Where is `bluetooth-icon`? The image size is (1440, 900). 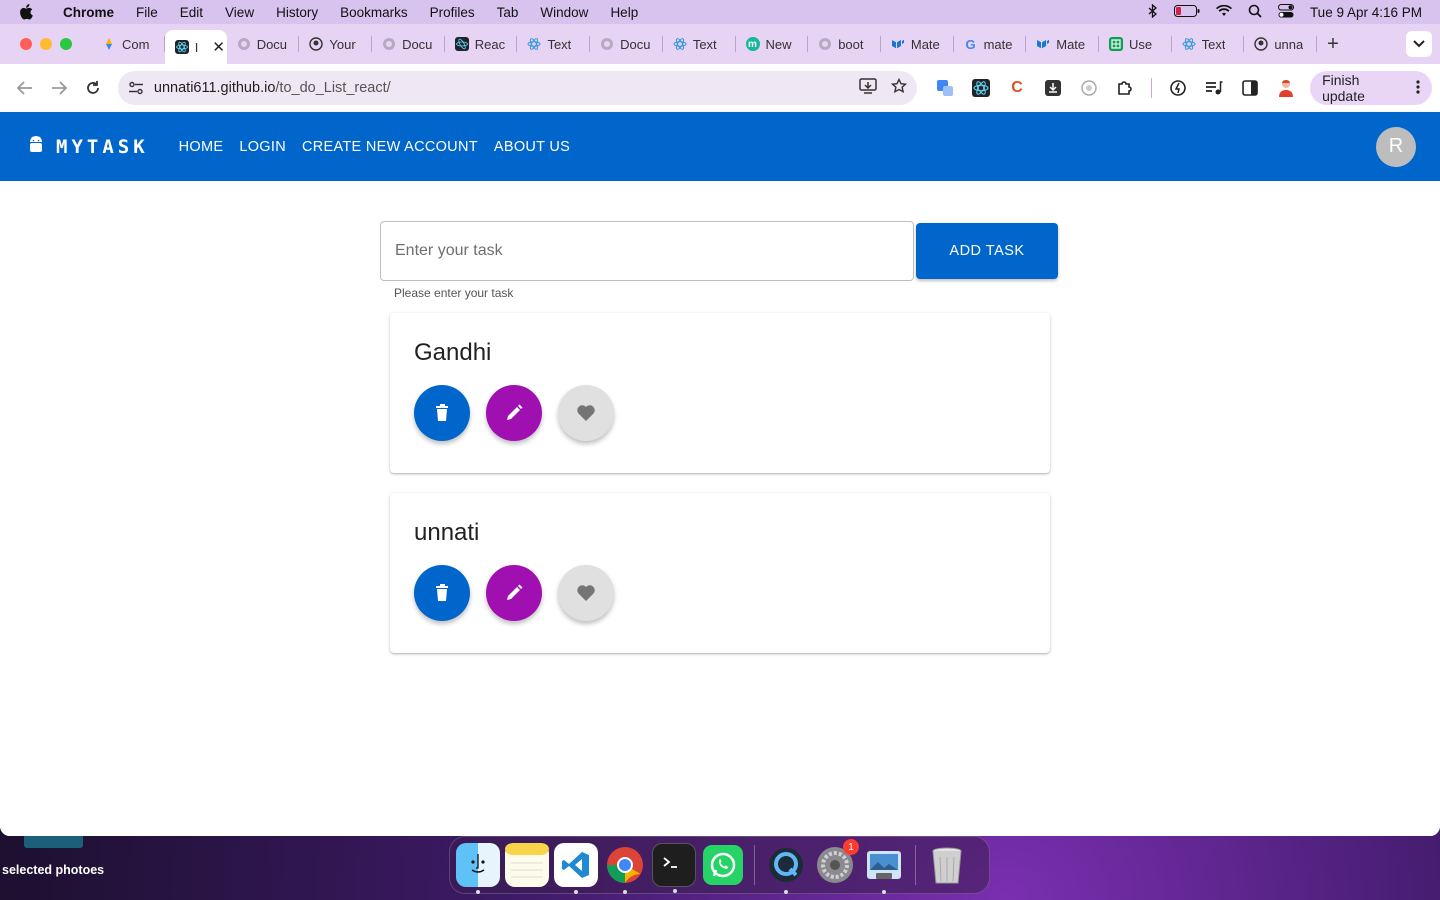
bluetooth-icon is located at coordinates (1153, 12).